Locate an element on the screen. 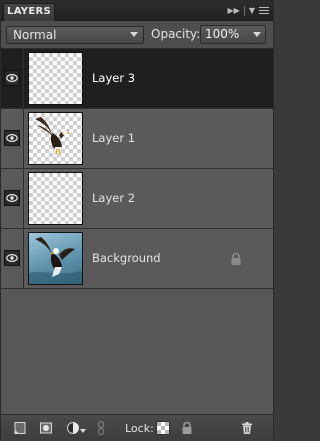 This screenshot has height=441, width=320. menu-arrow-icon: ▼ is located at coordinates (252, 11).